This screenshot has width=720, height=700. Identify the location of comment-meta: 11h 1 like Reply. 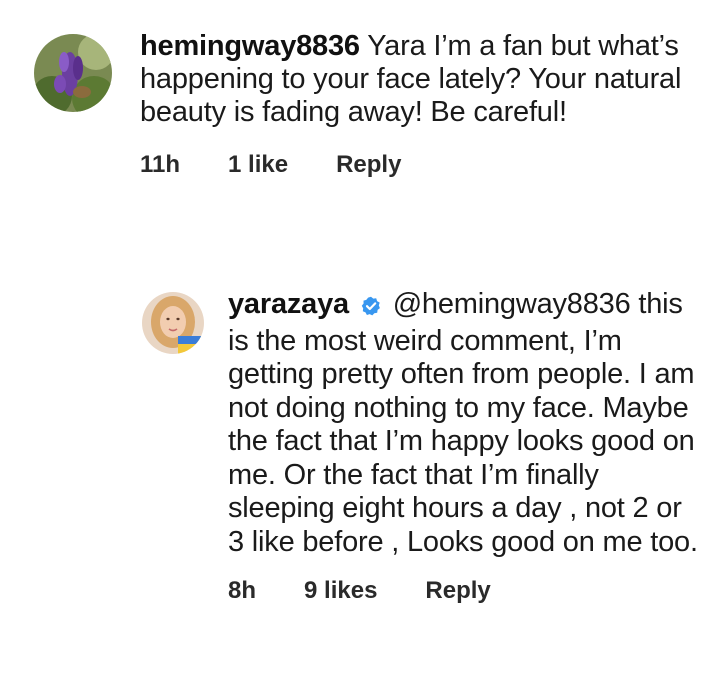
(422, 165).